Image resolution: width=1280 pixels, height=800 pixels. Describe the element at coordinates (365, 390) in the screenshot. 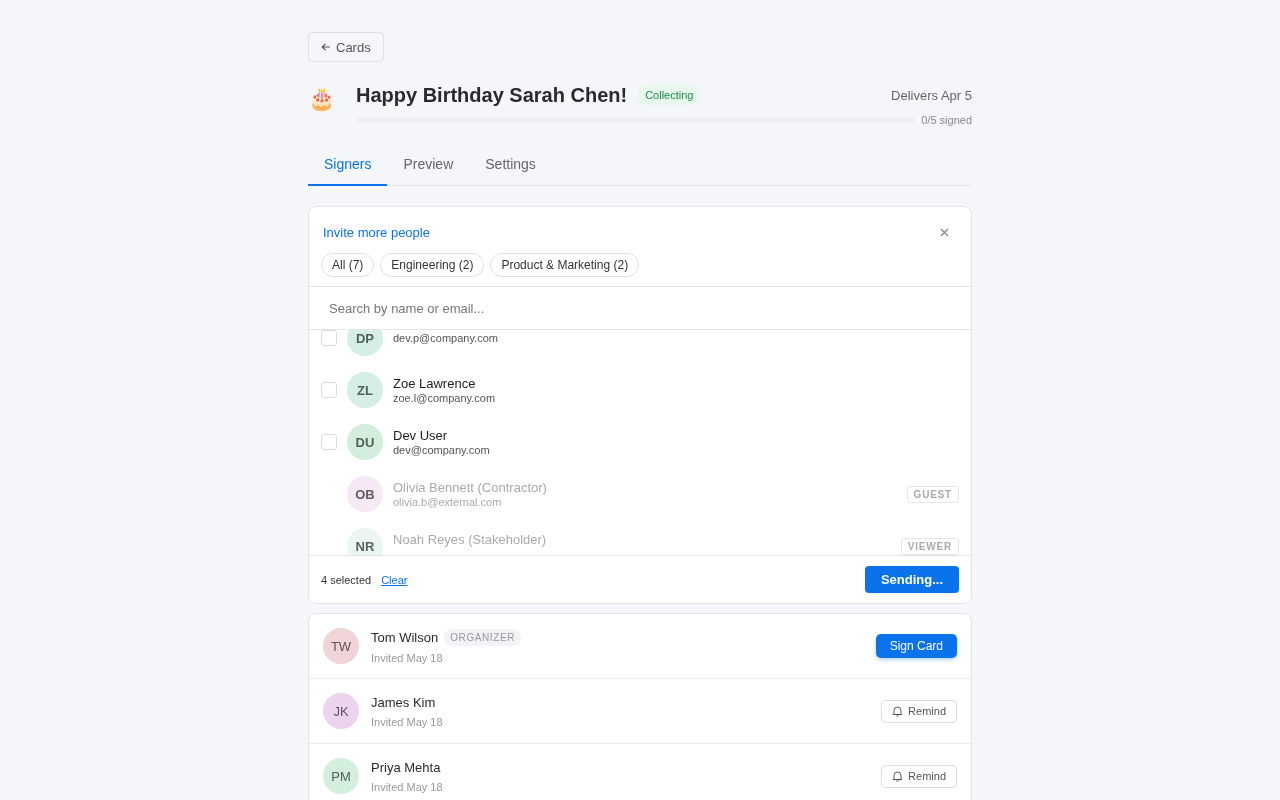

I see `avatar: ZL` at that location.